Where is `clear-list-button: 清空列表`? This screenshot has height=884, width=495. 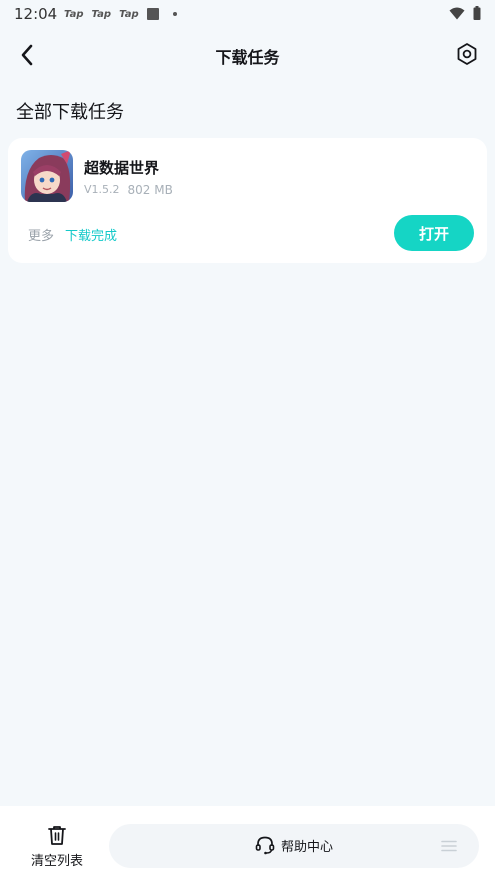 clear-list-button: 清空列表 is located at coordinates (57, 846).